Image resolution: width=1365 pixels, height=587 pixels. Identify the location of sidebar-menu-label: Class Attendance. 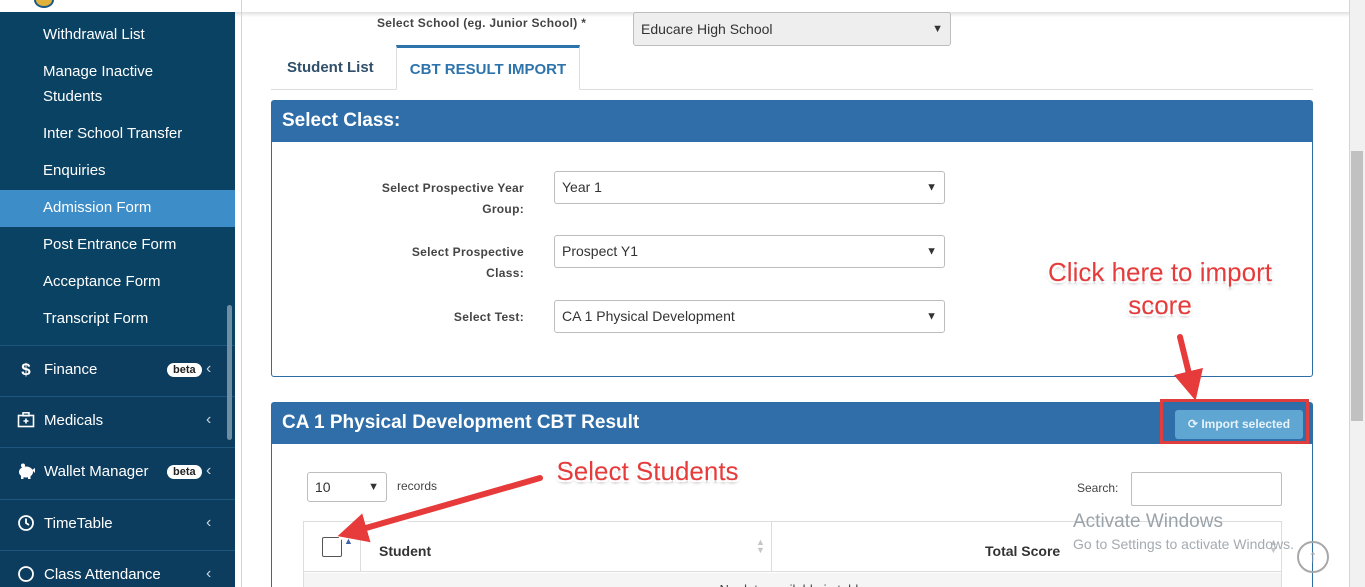
(102, 574).